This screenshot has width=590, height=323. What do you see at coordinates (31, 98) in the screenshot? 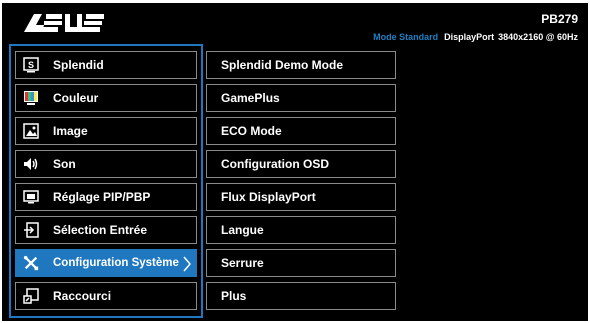
I see `color-icon` at bounding box center [31, 98].